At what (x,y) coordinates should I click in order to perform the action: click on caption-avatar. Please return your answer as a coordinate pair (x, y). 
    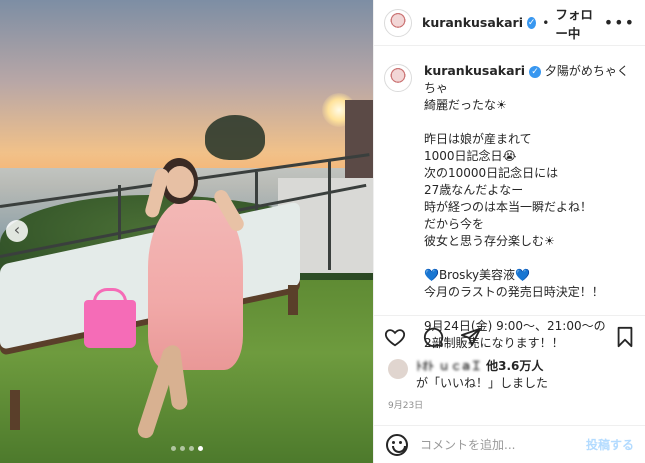
    Looking at the image, I should click on (398, 78).